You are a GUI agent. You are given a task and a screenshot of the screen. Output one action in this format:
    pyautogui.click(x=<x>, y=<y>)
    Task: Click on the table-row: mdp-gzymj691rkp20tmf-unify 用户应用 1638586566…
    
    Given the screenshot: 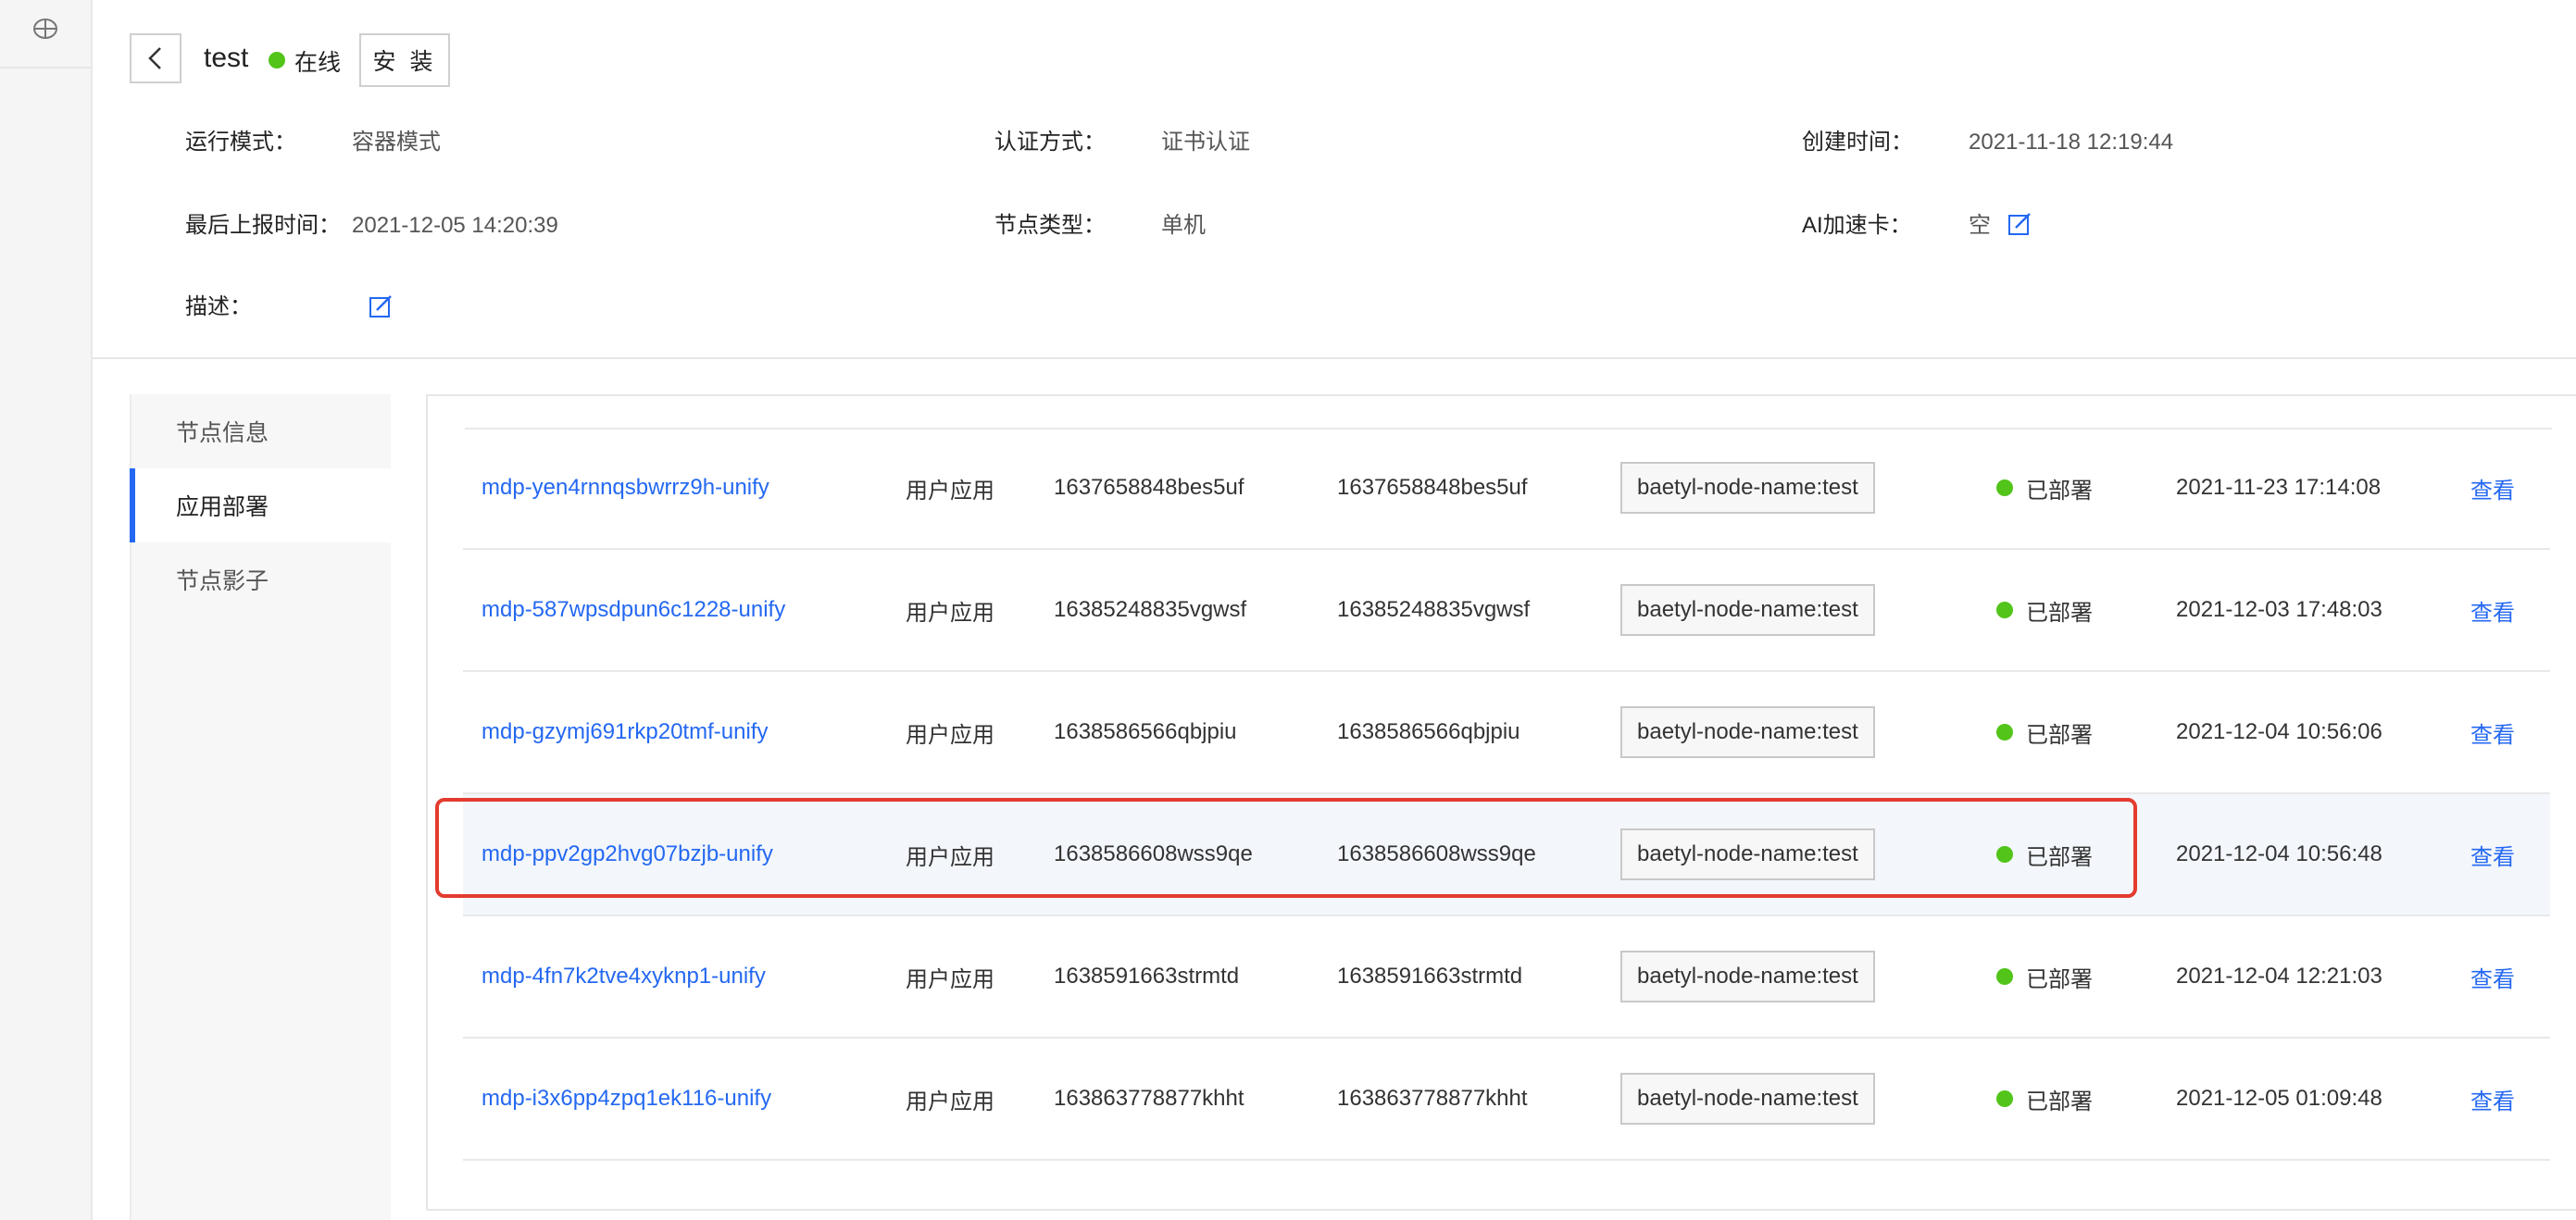 What is the action you would take?
    pyautogui.click(x=1507, y=733)
    